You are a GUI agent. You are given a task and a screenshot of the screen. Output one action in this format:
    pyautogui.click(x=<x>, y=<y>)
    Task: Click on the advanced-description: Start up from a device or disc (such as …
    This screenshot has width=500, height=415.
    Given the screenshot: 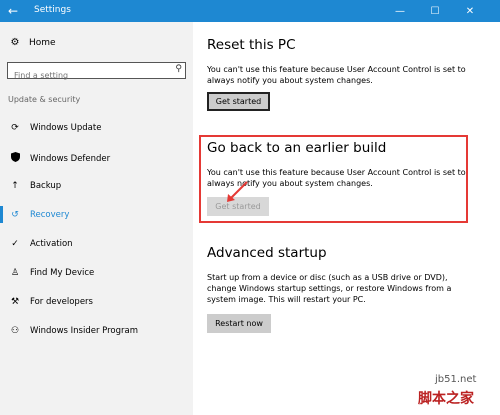 What is the action you would take?
    pyautogui.click(x=329, y=288)
    